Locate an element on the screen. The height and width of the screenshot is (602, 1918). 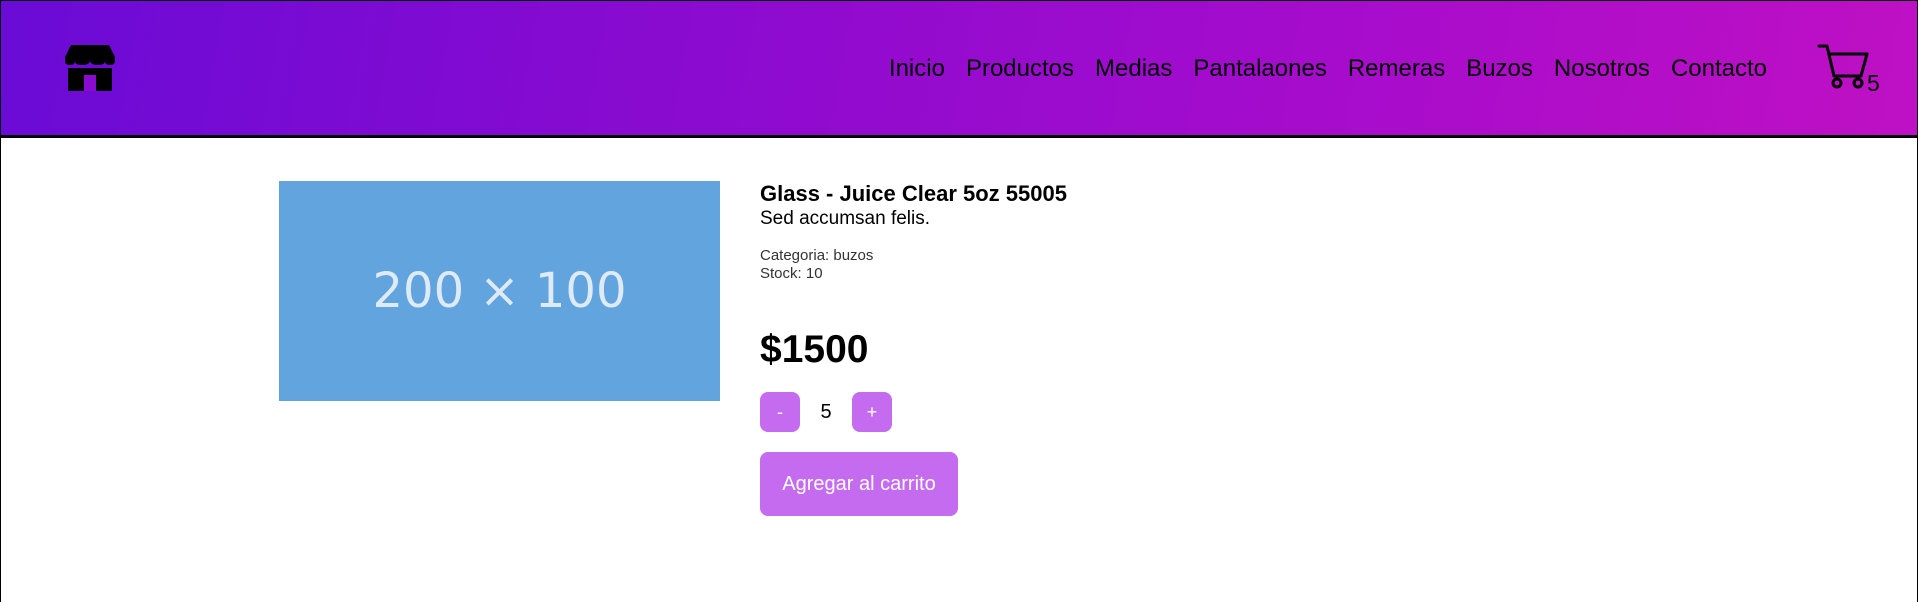
product-description: Sed accumsan felis. is located at coordinates (845, 218).